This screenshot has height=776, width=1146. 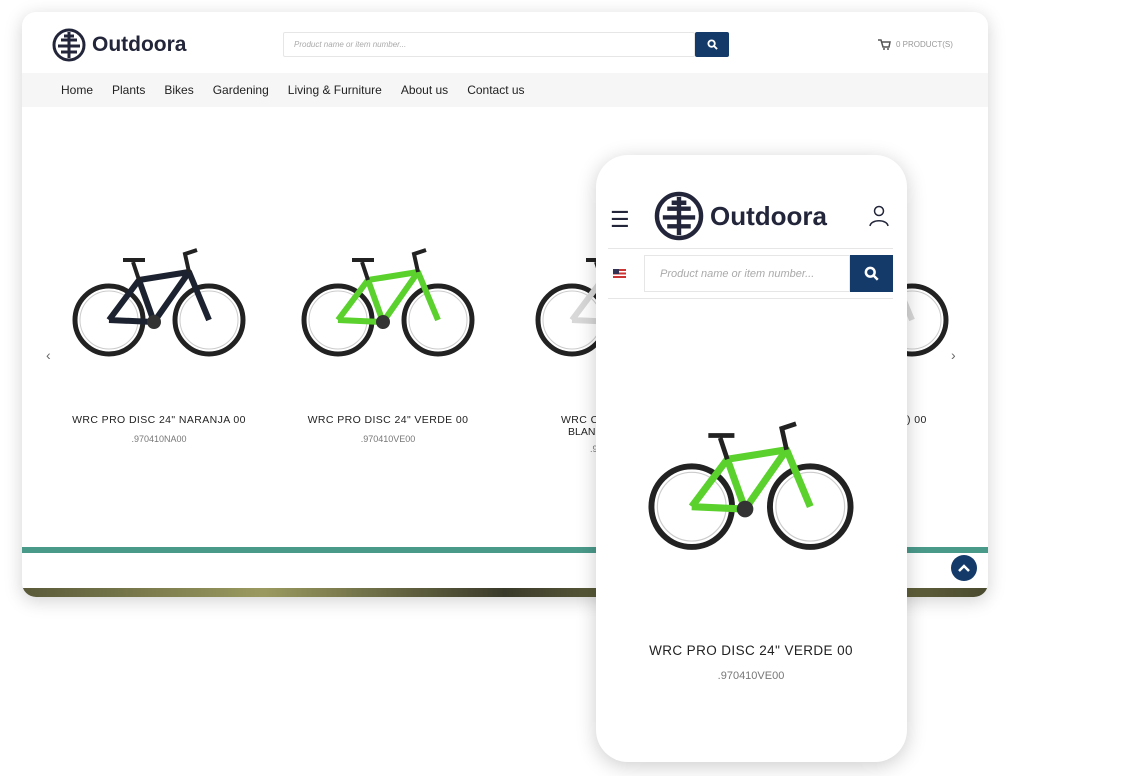 What do you see at coordinates (241, 90) in the screenshot?
I see `nav-gardening: Gardening` at bounding box center [241, 90].